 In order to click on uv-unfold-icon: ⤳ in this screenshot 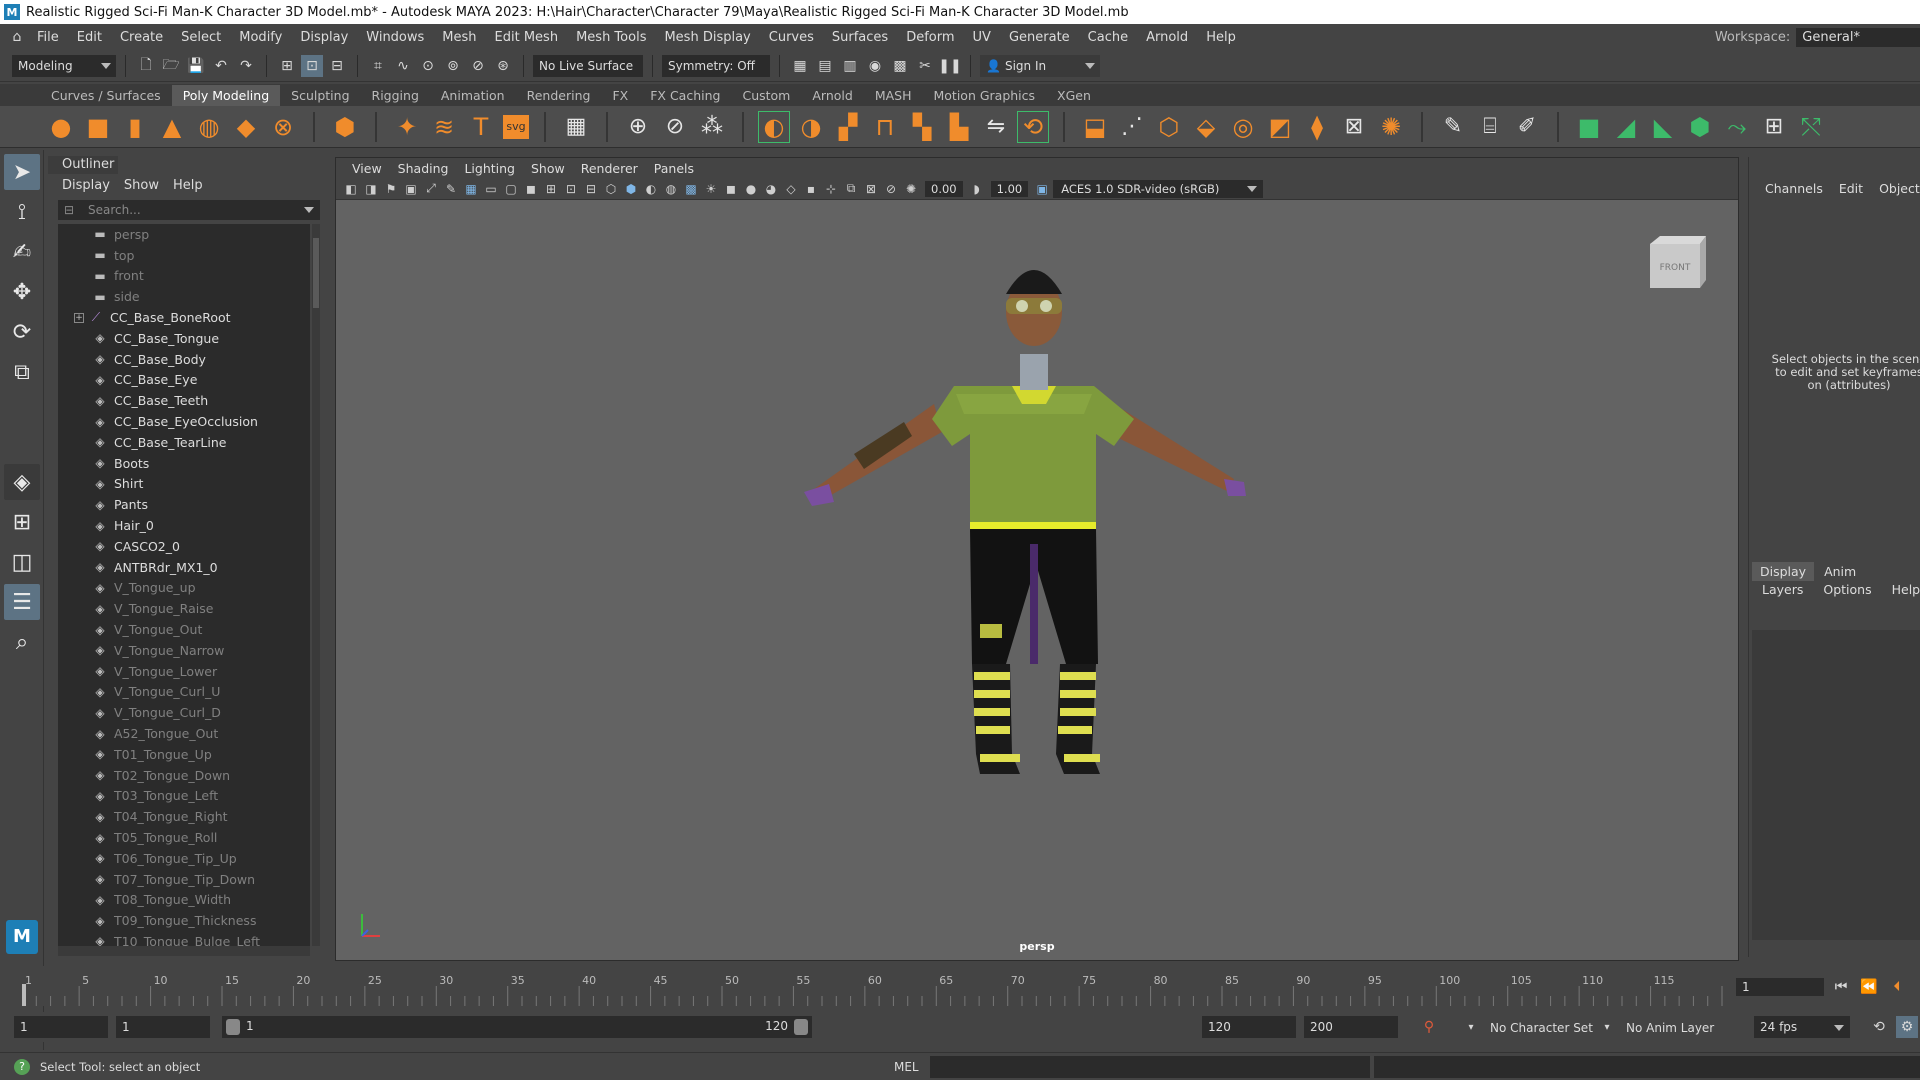, I will do `click(1737, 127)`.